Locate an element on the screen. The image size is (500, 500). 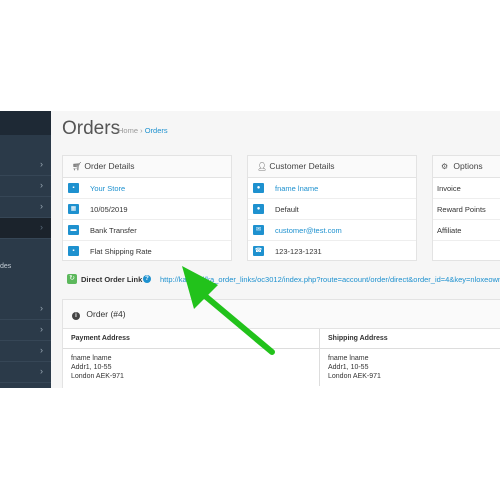
annotation-arrow is located at coordinates (228, 310).